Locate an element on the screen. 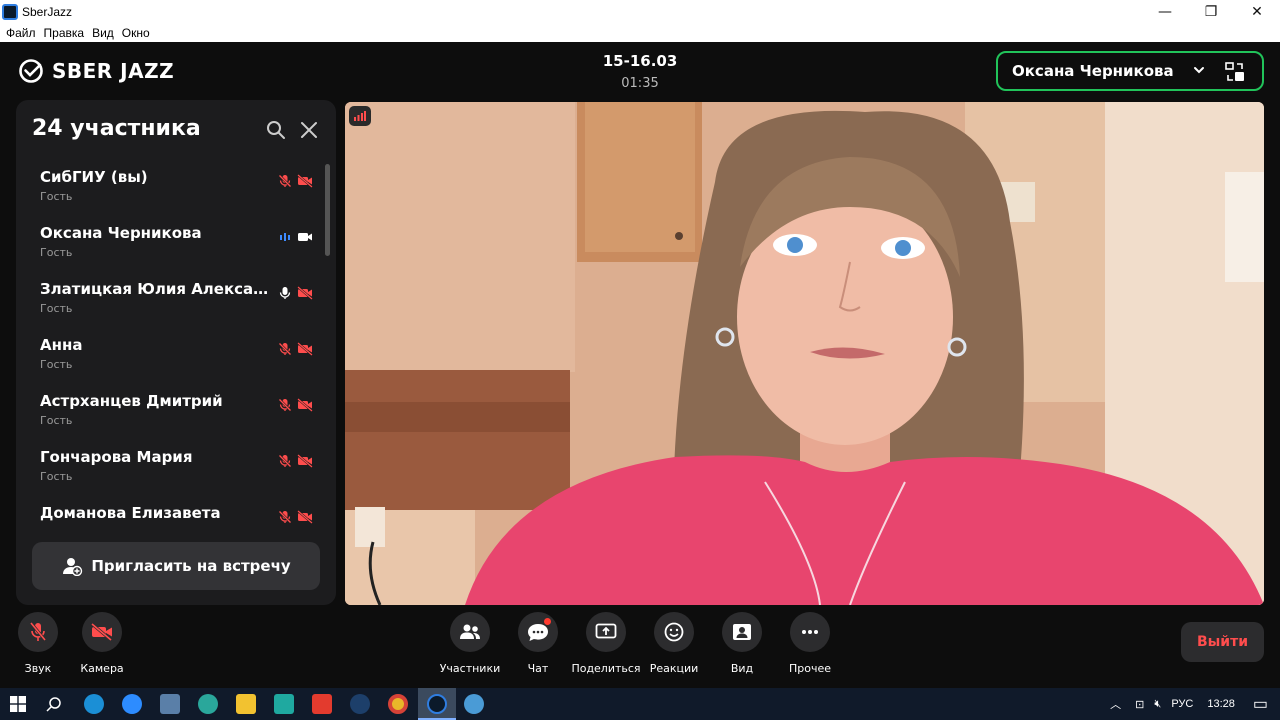  edge-icon is located at coordinates (94, 704).